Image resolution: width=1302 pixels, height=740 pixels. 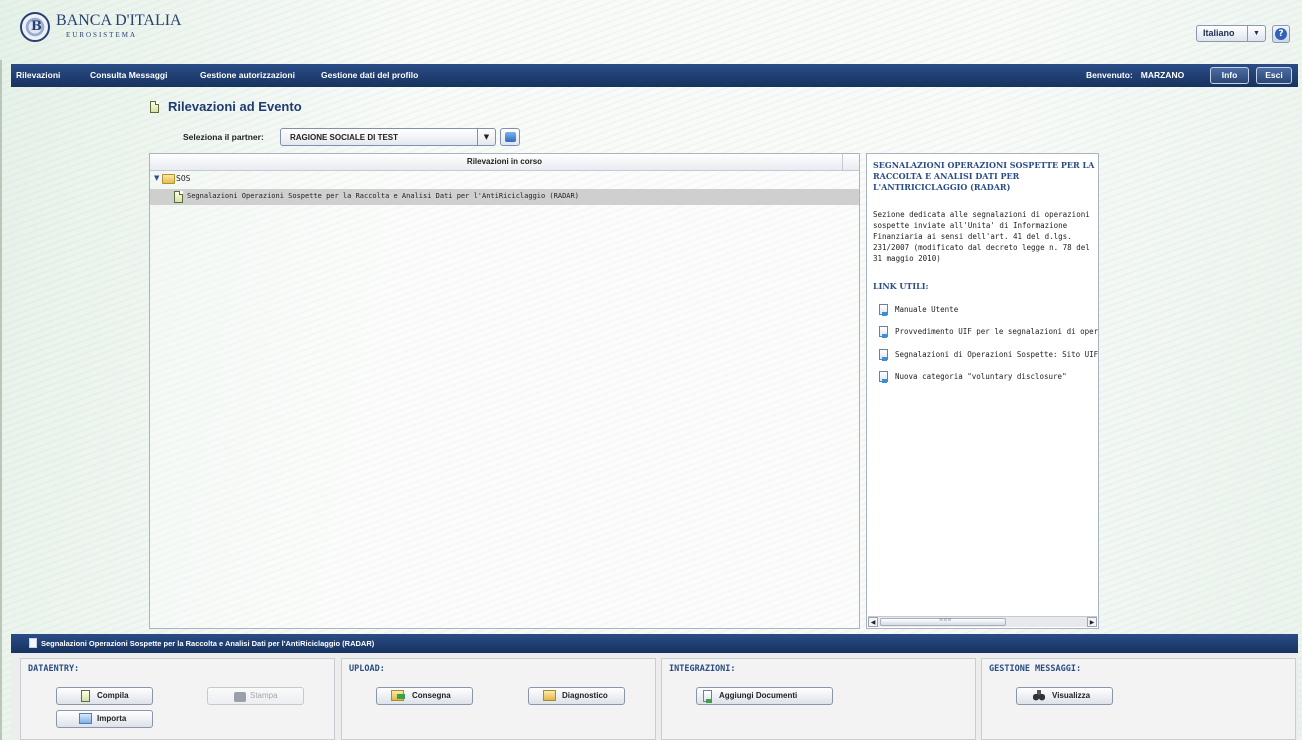 I want to click on help-button: ?, so click(x=1281, y=34).